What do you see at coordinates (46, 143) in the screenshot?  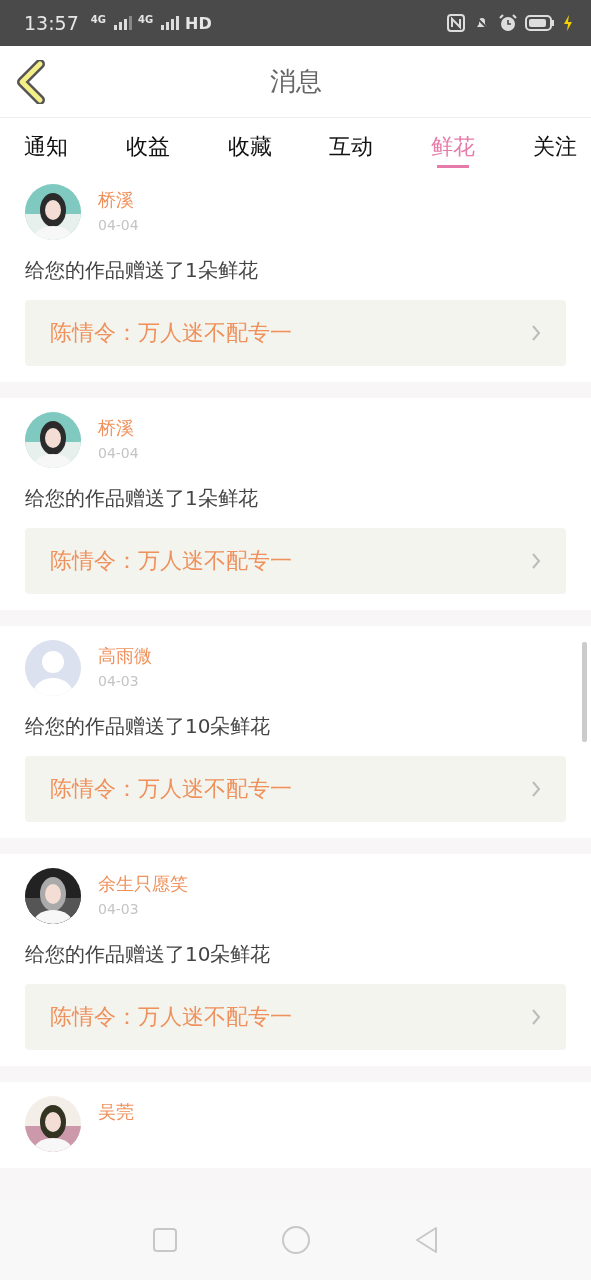 I see `tab: 通知` at bounding box center [46, 143].